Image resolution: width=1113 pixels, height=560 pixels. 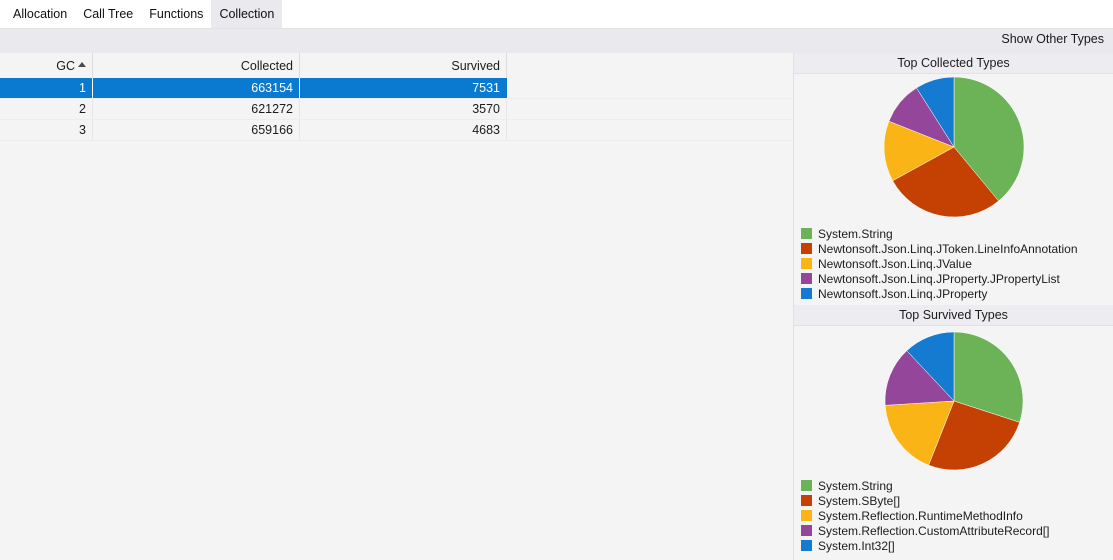 What do you see at coordinates (957, 545) in the screenshot?
I see `legend-item: System.Int32[]` at bounding box center [957, 545].